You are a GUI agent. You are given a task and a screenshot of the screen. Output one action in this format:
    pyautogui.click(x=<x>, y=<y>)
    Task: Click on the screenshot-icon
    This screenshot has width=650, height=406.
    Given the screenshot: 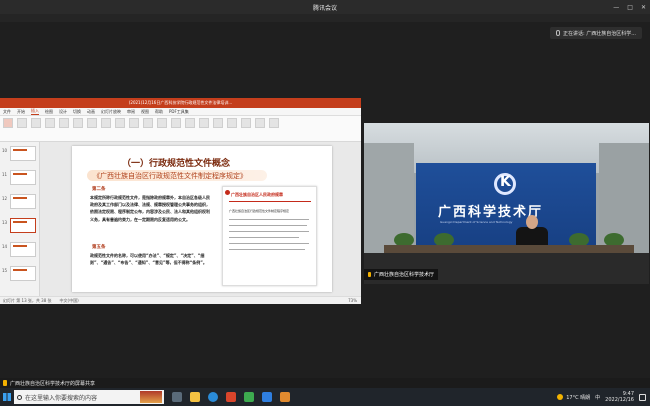 What is the action you would take?
    pyautogui.click(x=50, y=123)
    